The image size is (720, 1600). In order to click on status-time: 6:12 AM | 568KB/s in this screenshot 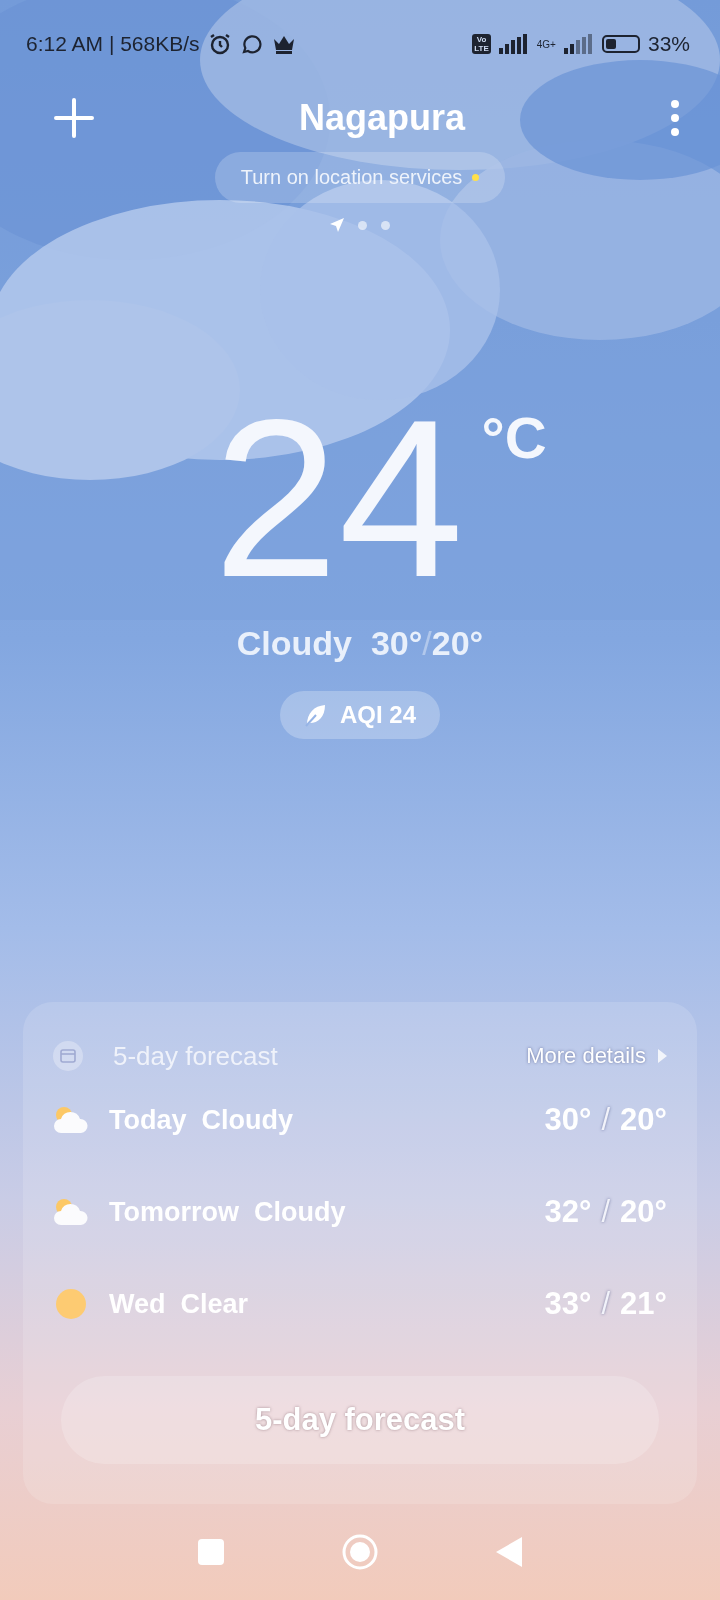, I will do `click(113, 44)`.